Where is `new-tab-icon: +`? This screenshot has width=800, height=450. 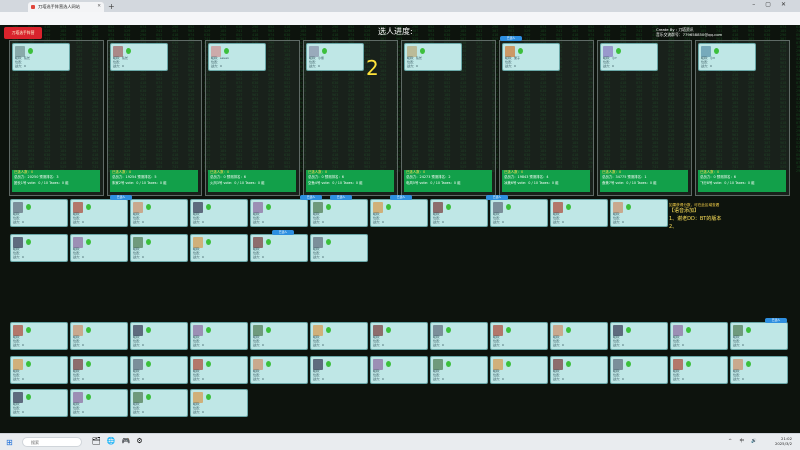 new-tab-icon: + is located at coordinates (111, 6).